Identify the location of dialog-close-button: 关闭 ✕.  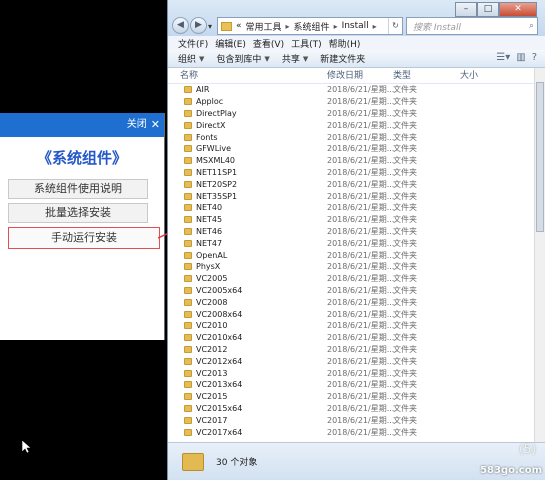
(143, 125).